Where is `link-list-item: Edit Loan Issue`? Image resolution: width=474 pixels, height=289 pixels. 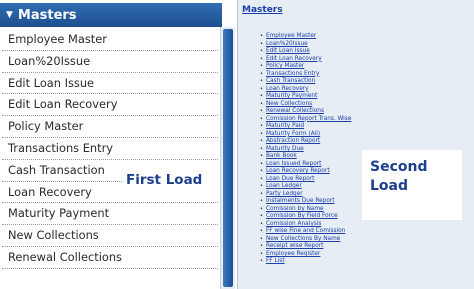
link-list-item: Edit Loan Issue is located at coordinates (320, 52).